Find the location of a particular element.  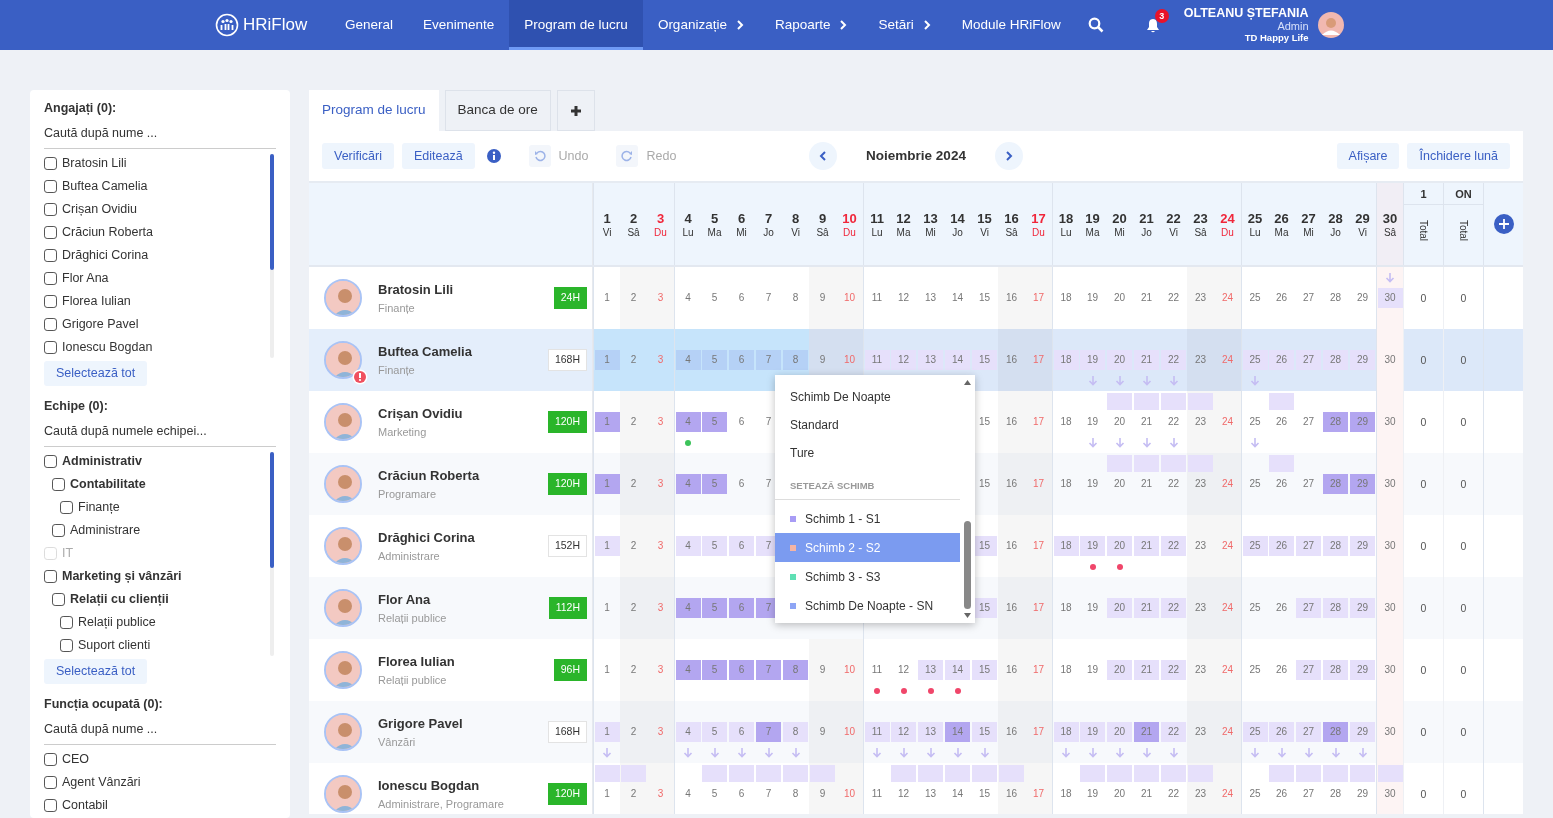

nav-item: Organizație is located at coordinates (701, 25).